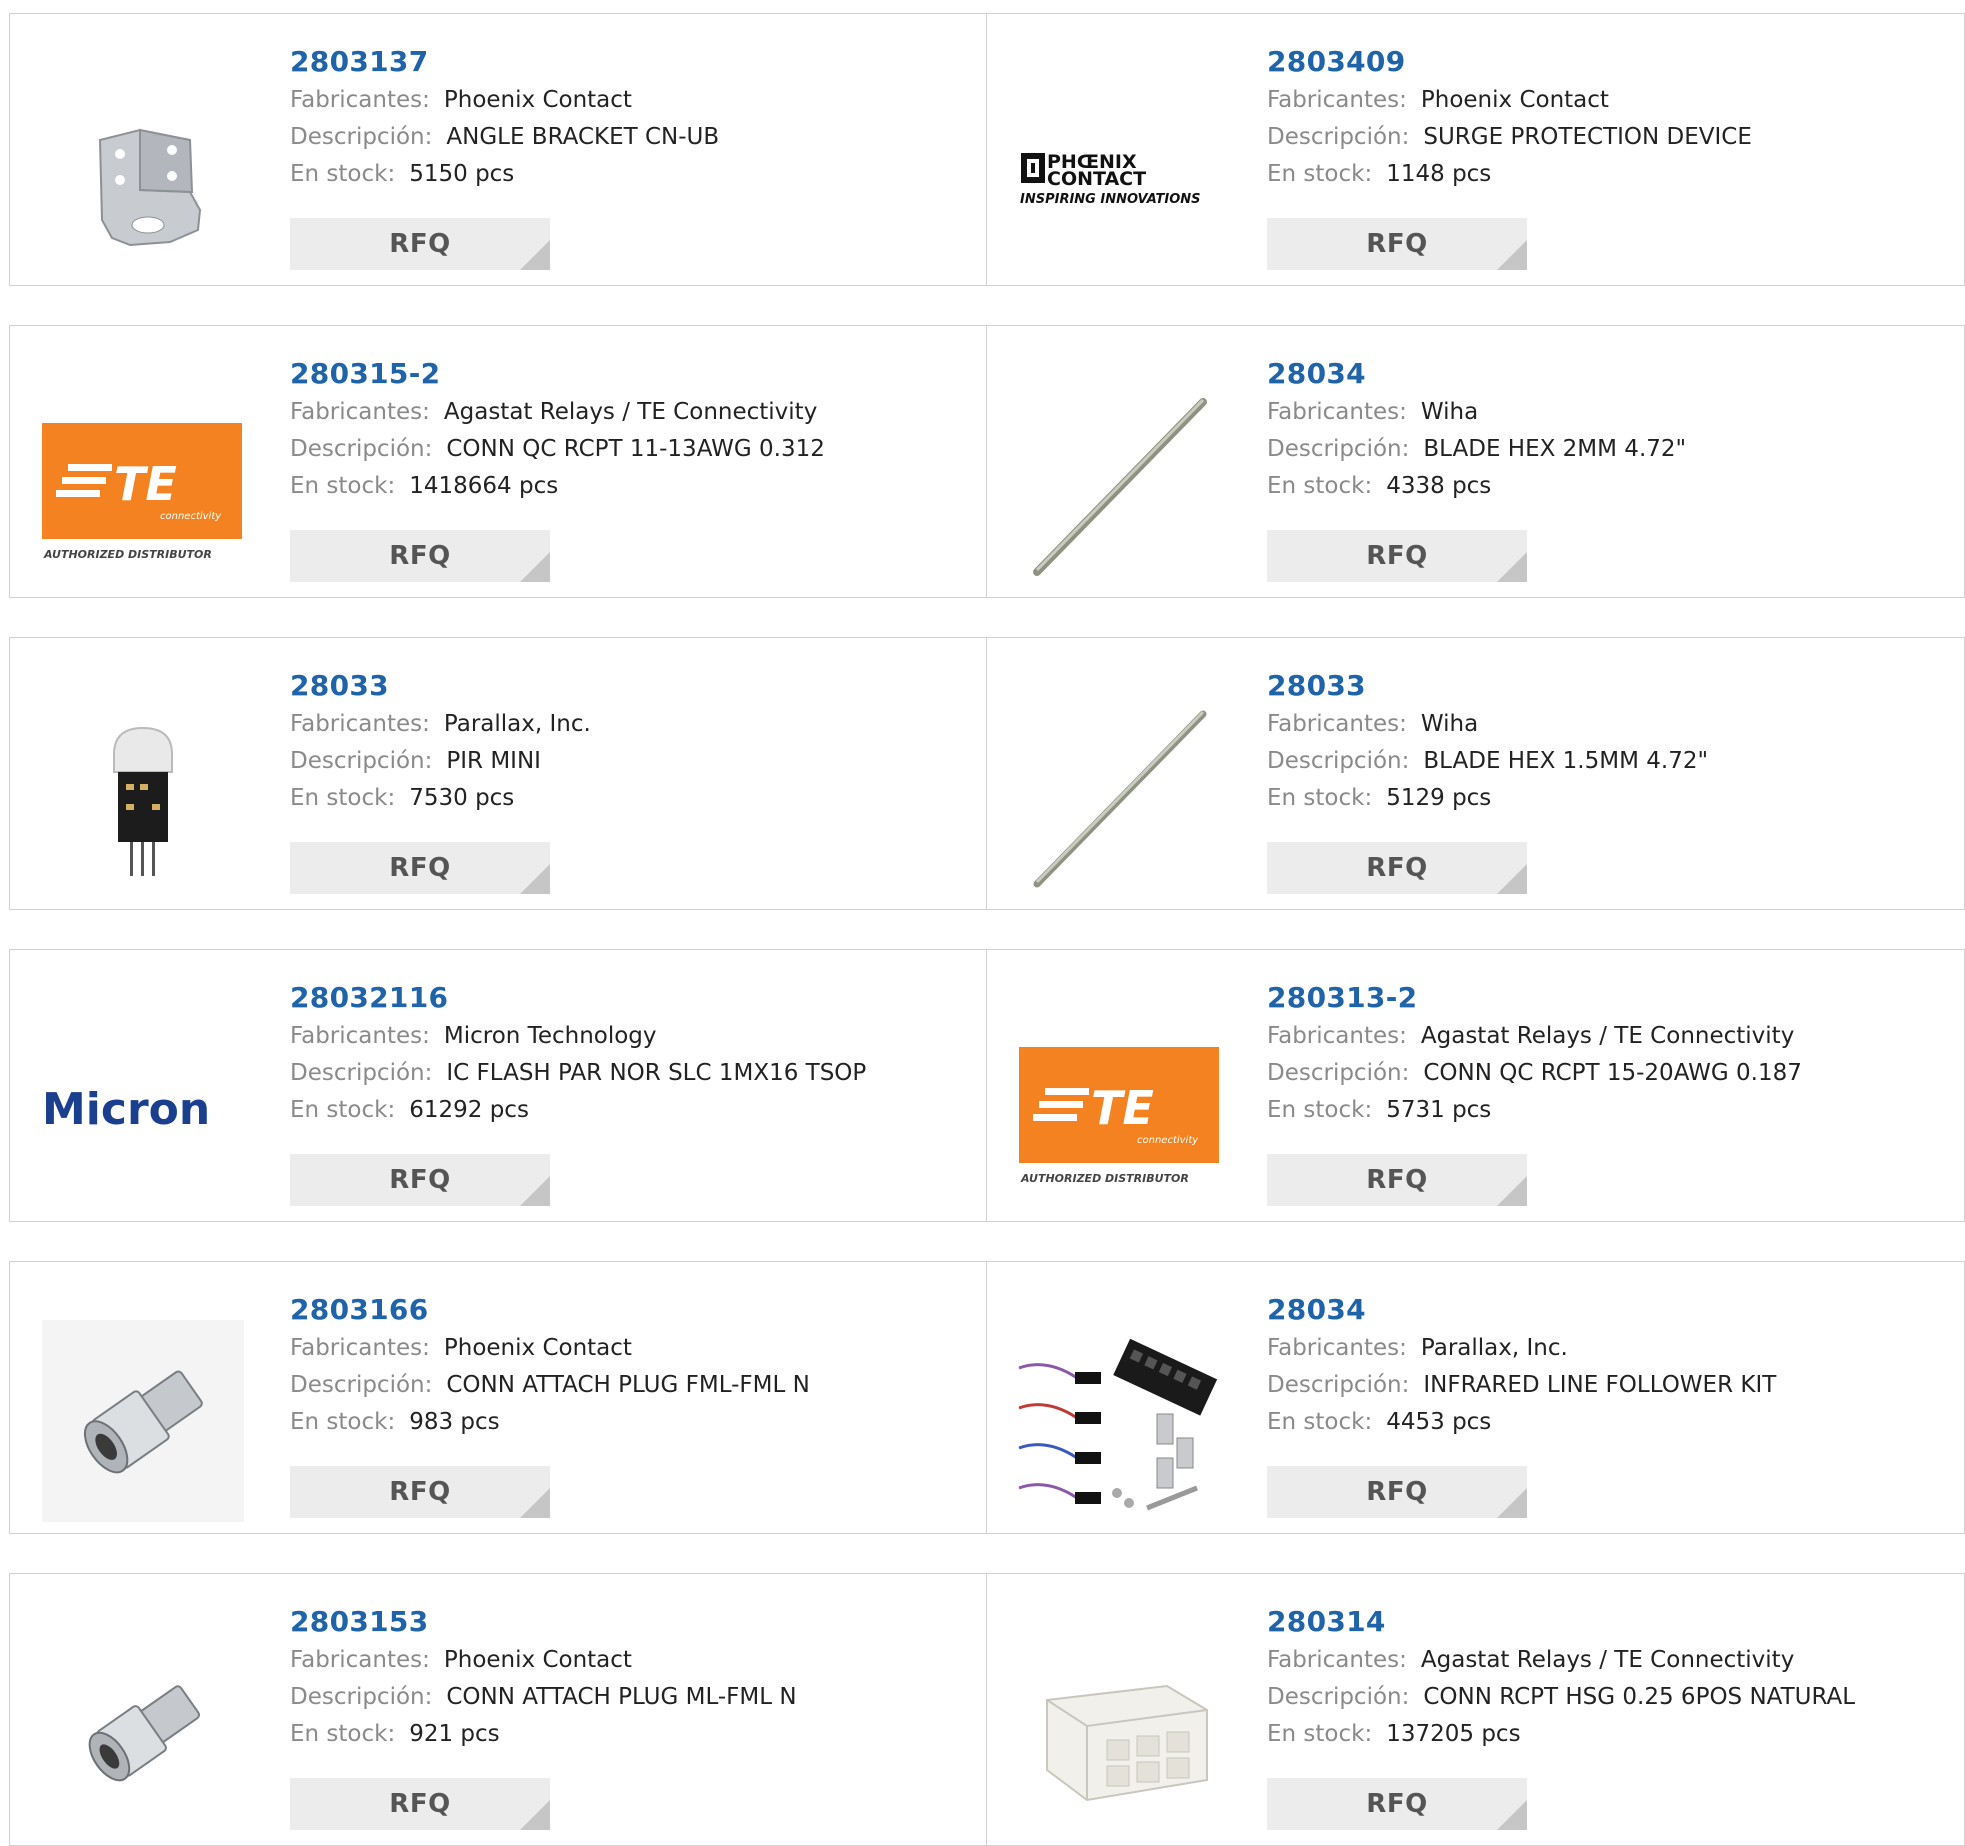 The width and height of the screenshot is (1965, 1846). I want to click on stock-value: 5129 pcs, so click(1439, 798).